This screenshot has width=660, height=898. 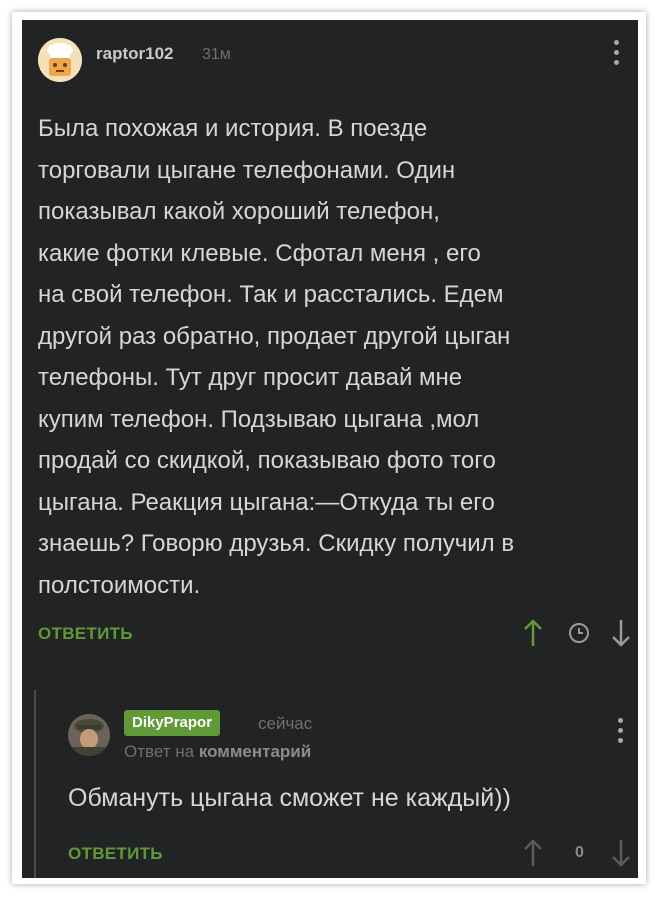 What do you see at coordinates (621, 855) in the screenshot?
I see `reply-downvote-arrow-icon` at bounding box center [621, 855].